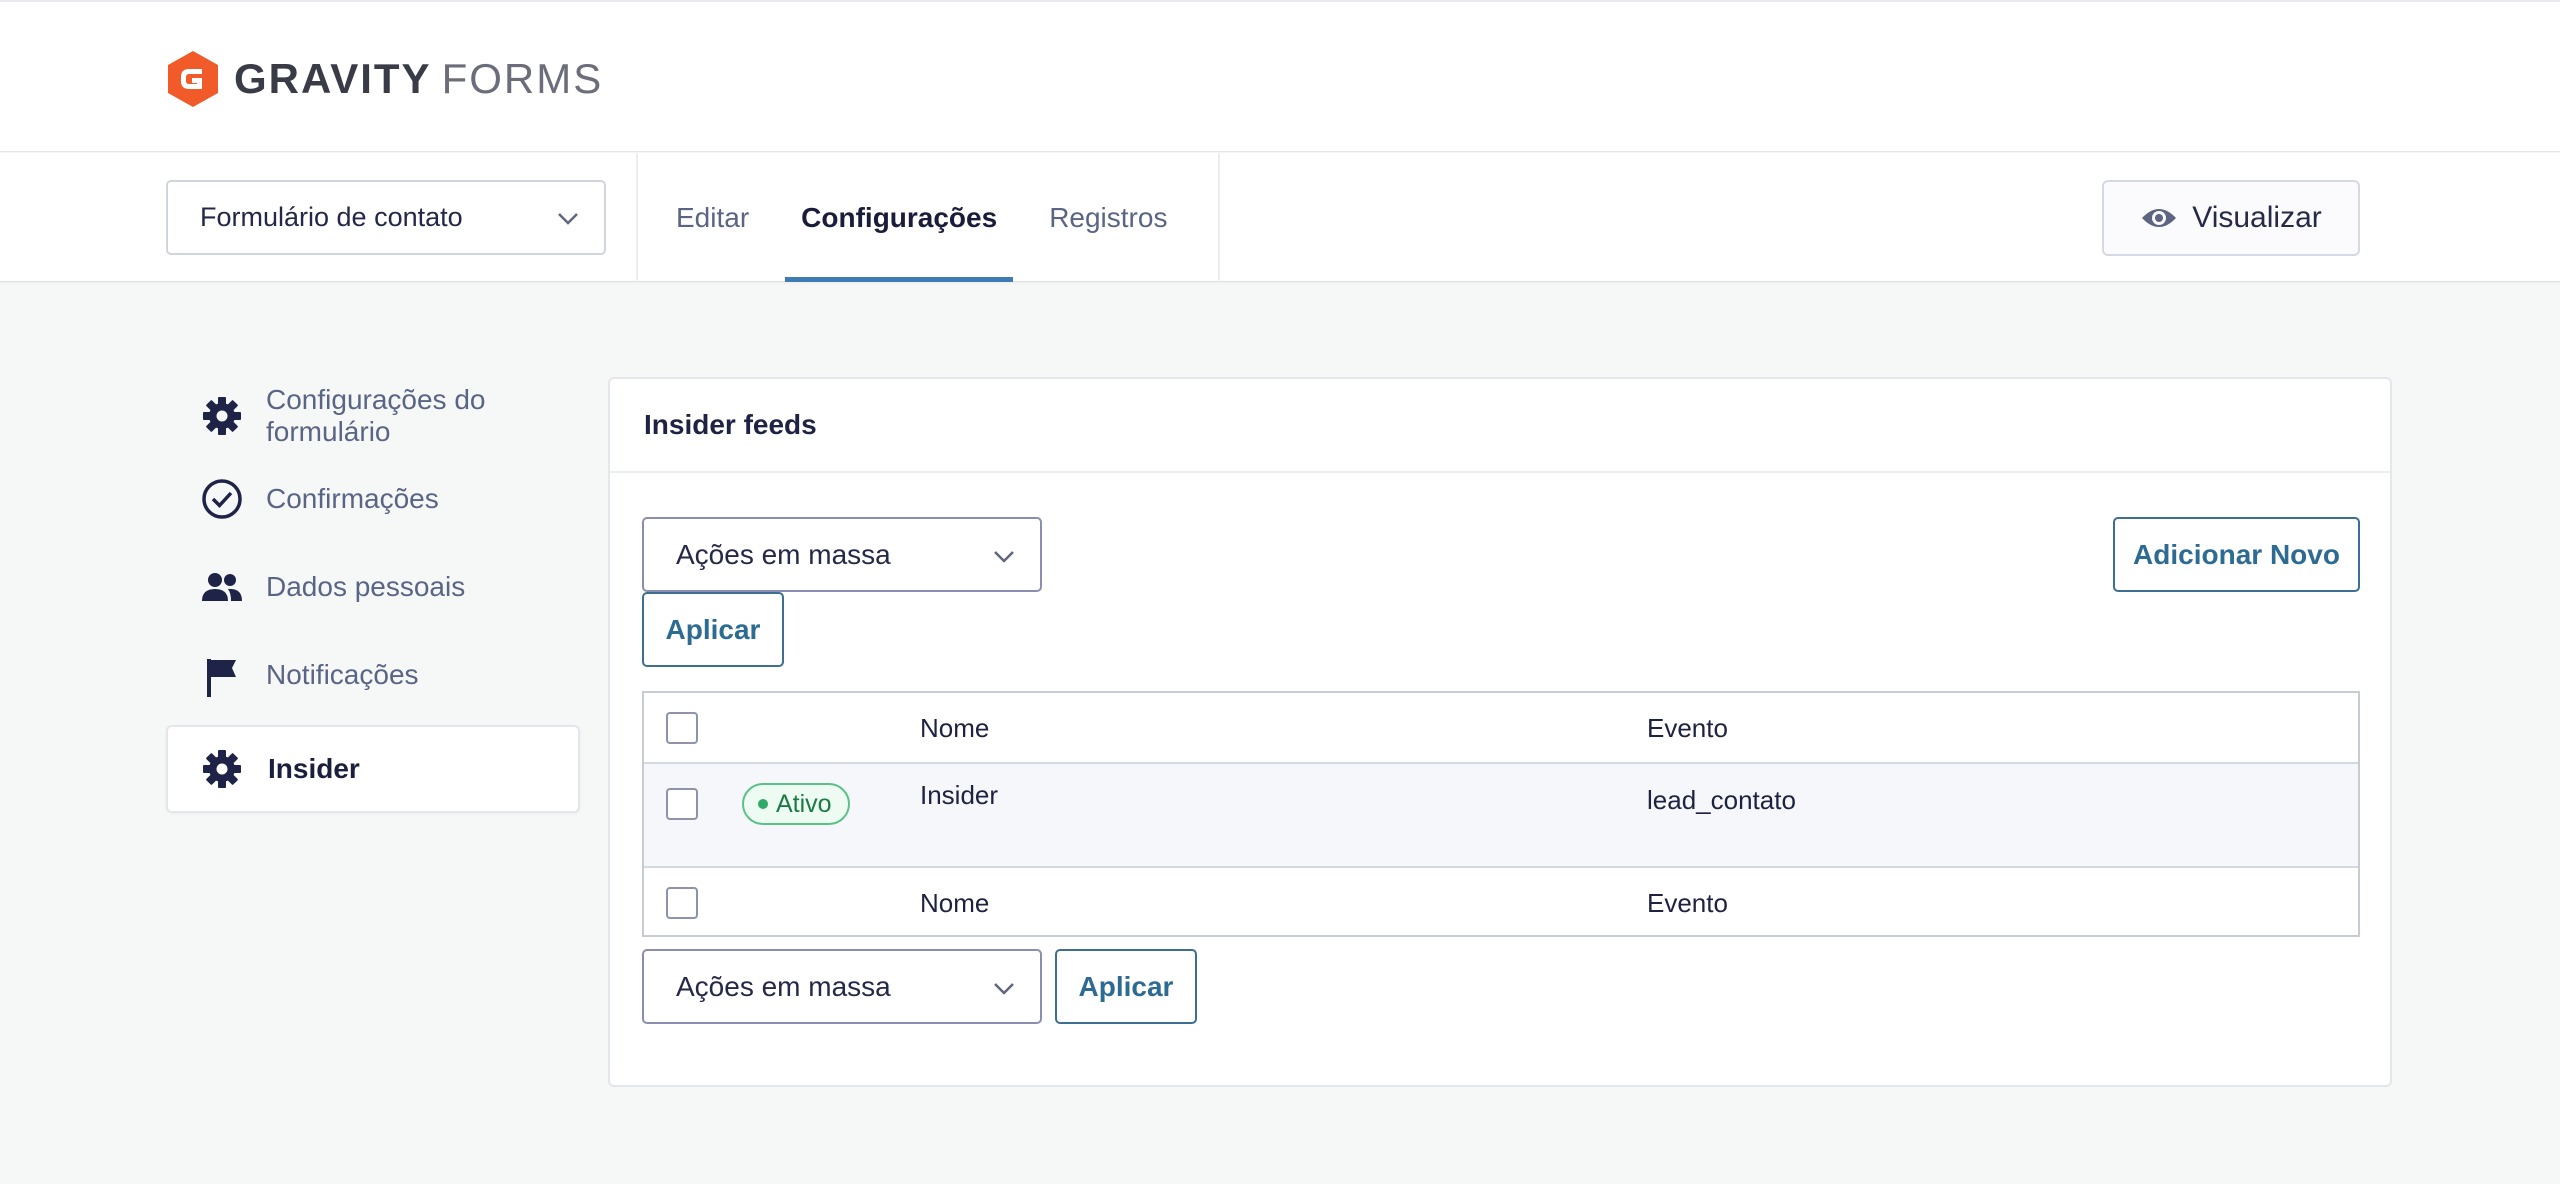 This screenshot has width=2560, height=1184. What do you see at coordinates (763, 804) in the screenshot?
I see `status-dot` at bounding box center [763, 804].